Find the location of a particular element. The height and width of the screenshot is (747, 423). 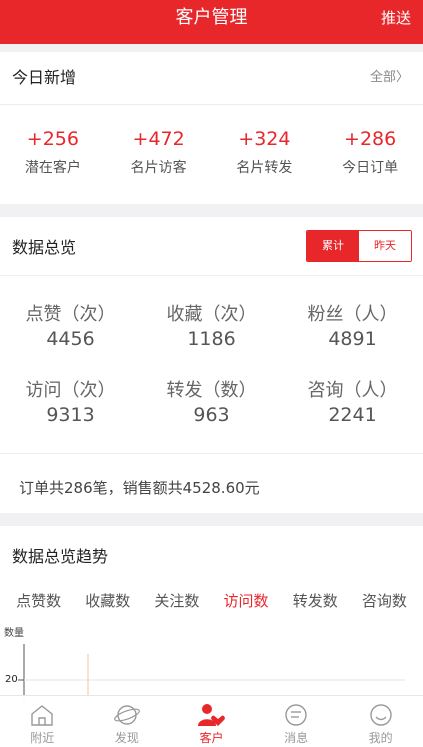

overview-title: 数据总览 is located at coordinates (44, 247).